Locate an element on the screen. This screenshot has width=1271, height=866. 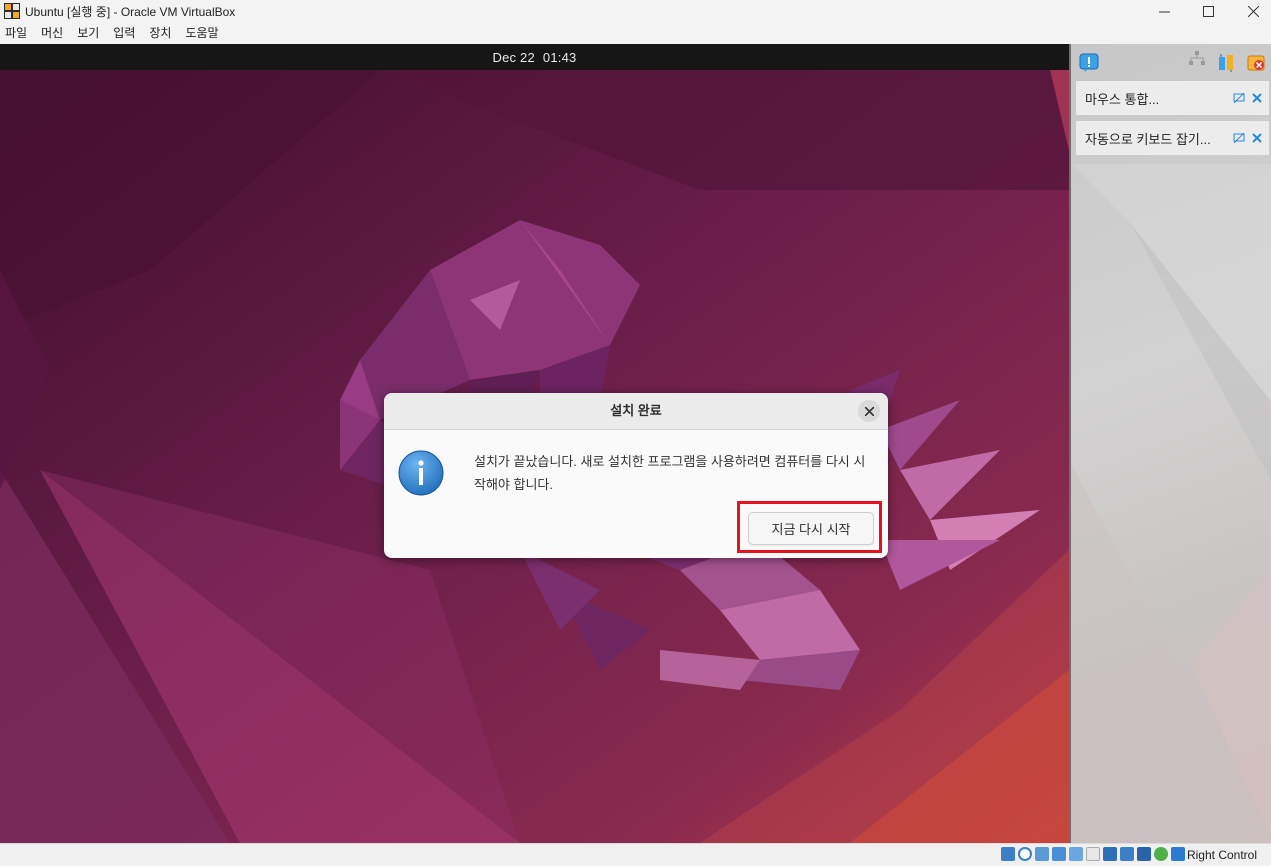
restart-now-button: 지금 다시 시작 is located at coordinates (811, 528).